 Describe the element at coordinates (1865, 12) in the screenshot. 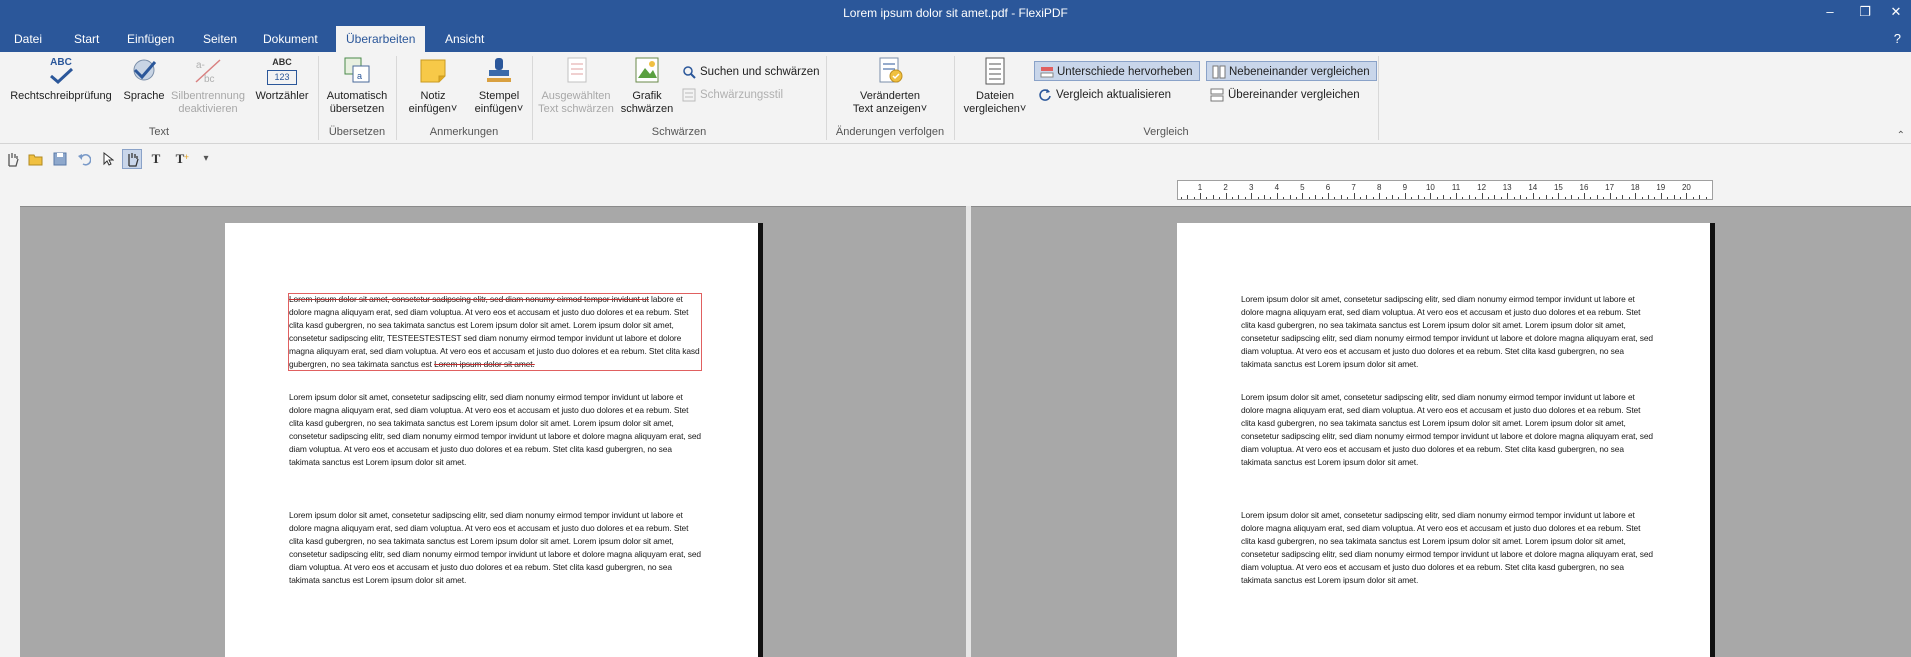

I see `restore-button: ❐` at that location.